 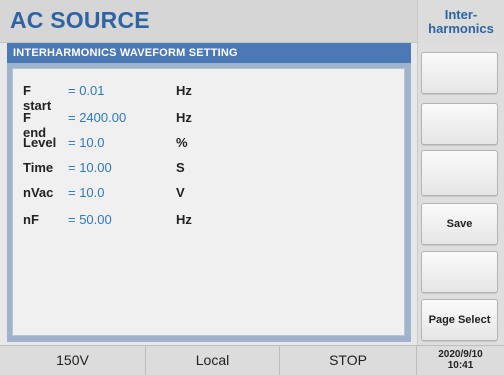 I want to click on app-title: AC SOURCE, so click(x=80, y=20).